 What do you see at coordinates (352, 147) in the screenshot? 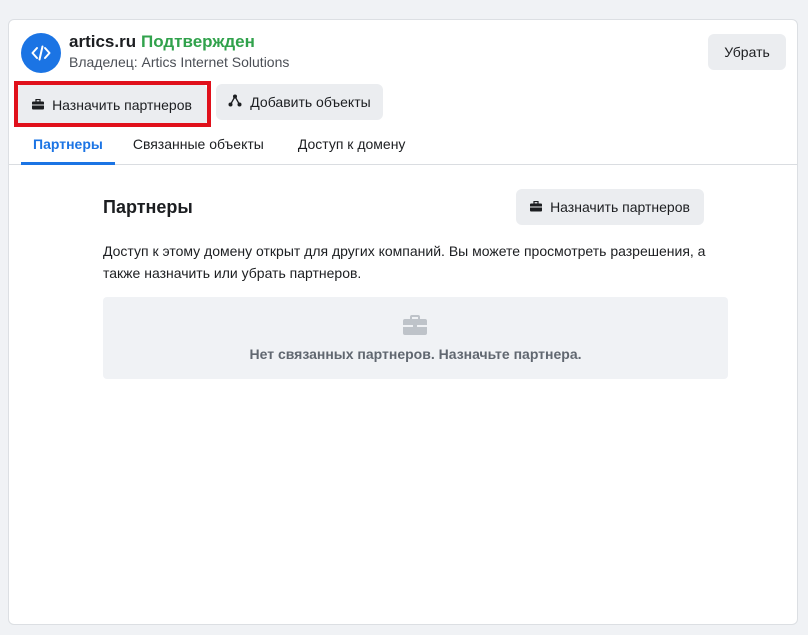
I see `tab-domain-access: Доступ к домену` at bounding box center [352, 147].